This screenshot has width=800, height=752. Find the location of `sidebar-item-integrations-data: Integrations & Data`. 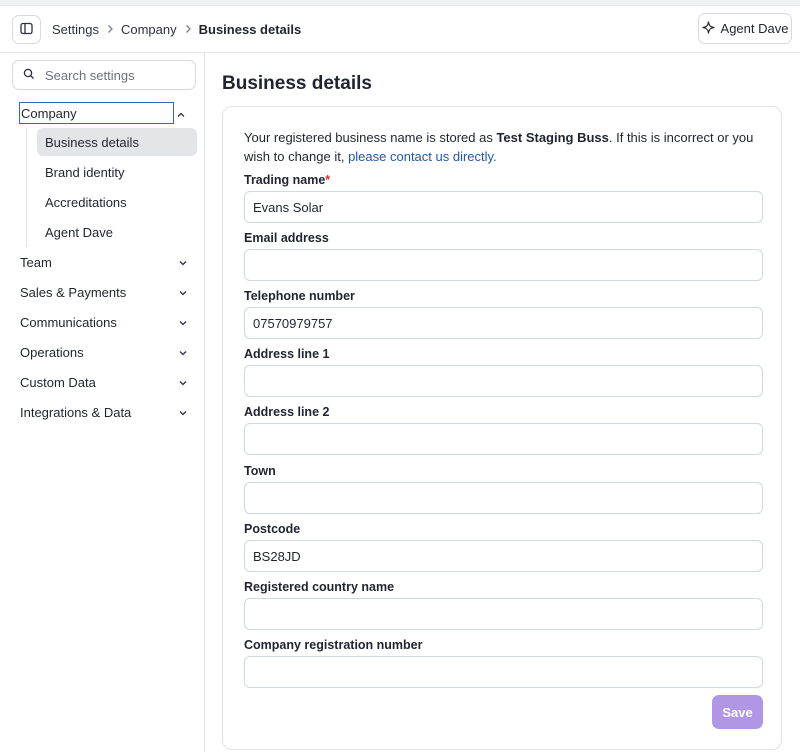

sidebar-item-integrations-data: Integrations & Data is located at coordinates (104, 412).